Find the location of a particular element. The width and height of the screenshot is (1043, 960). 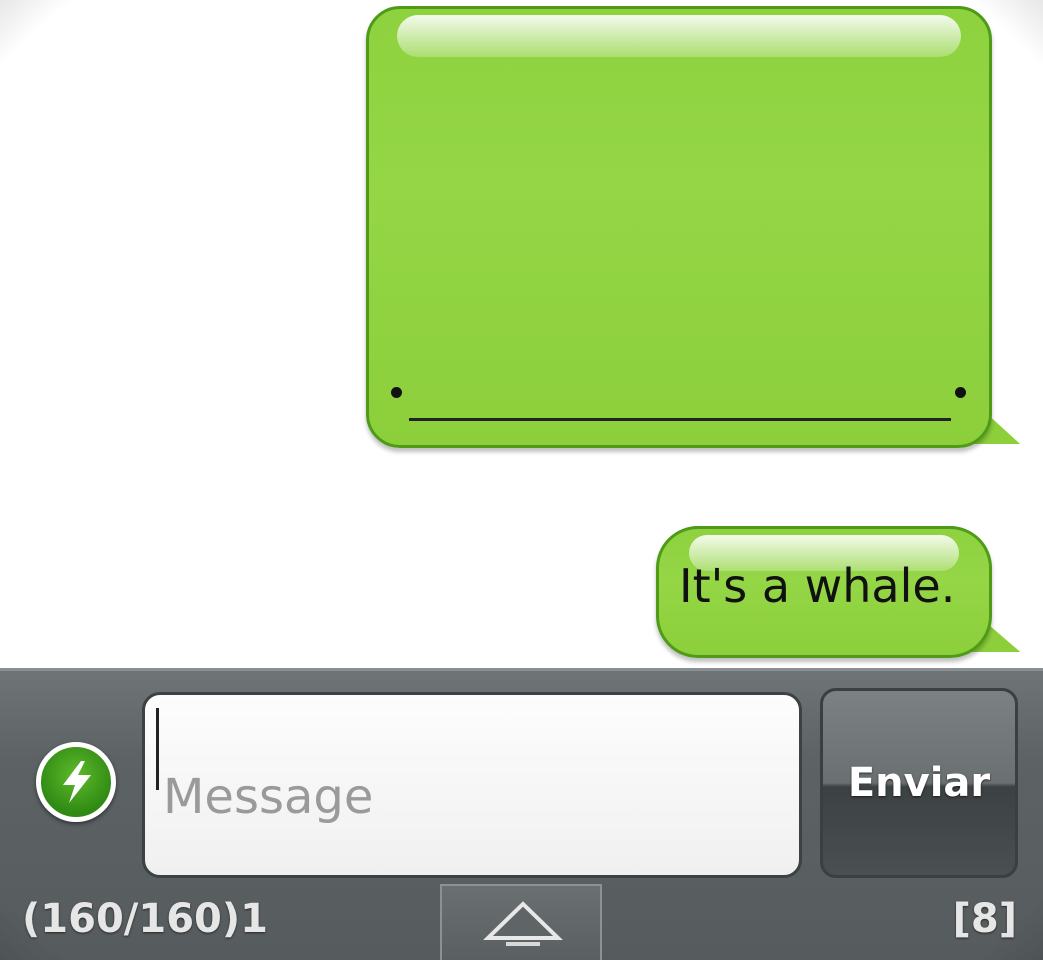

drawing-line is located at coordinates (680, 419).